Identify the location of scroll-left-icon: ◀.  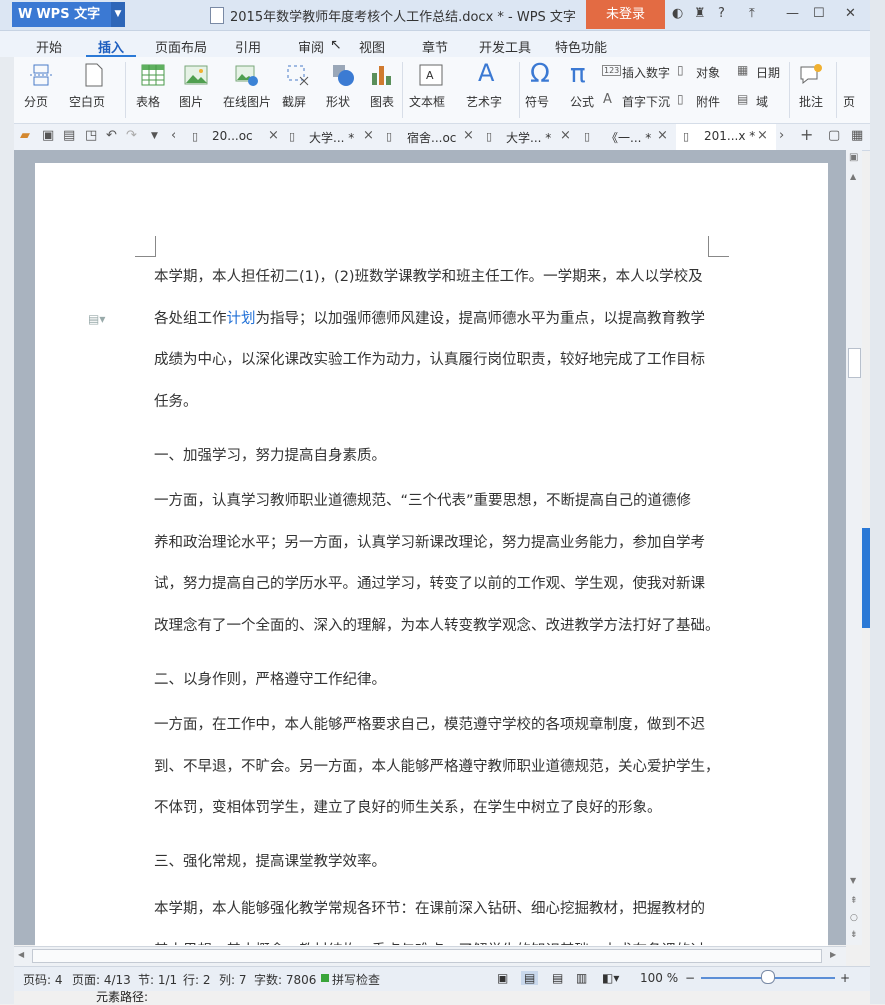
(21, 954).